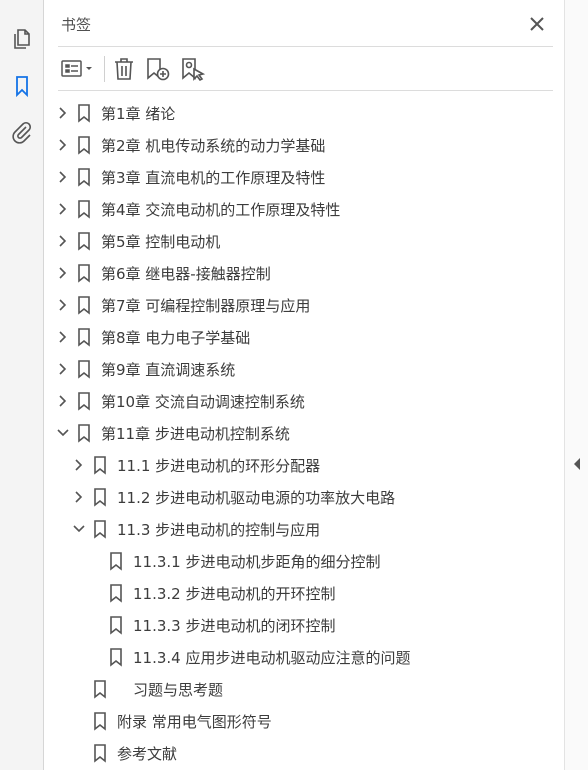 The width and height of the screenshot is (588, 770). I want to click on bookmark-row: 第10章 交流自动调速控制系统, so click(280, 401).